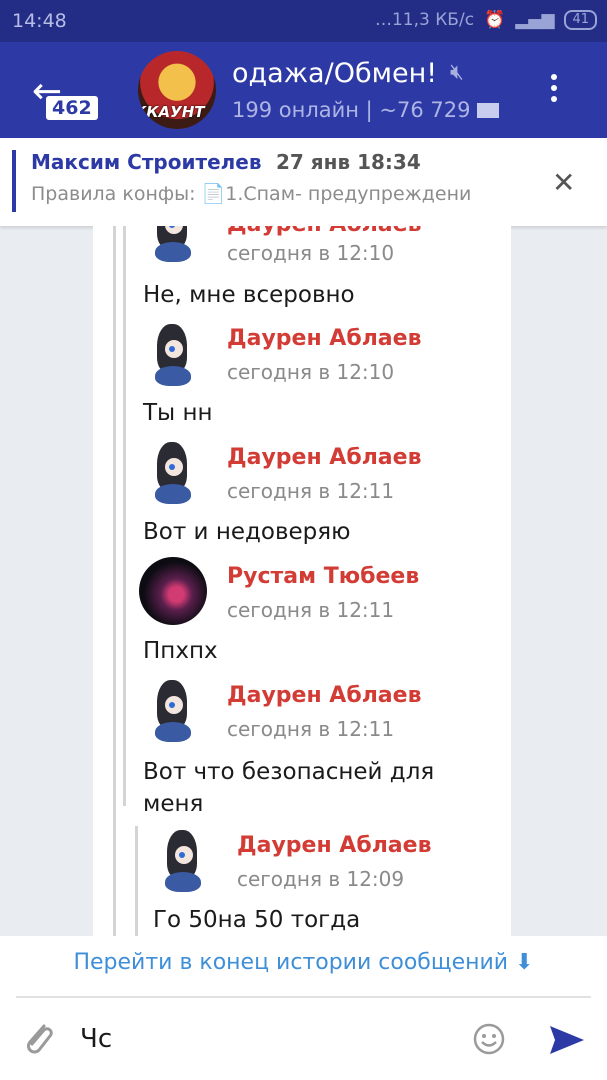 The image size is (607, 1080). Describe the element at coordinates (247, 532) in the screenshot. I see `message-text: Вот и недоверяю` at that location.